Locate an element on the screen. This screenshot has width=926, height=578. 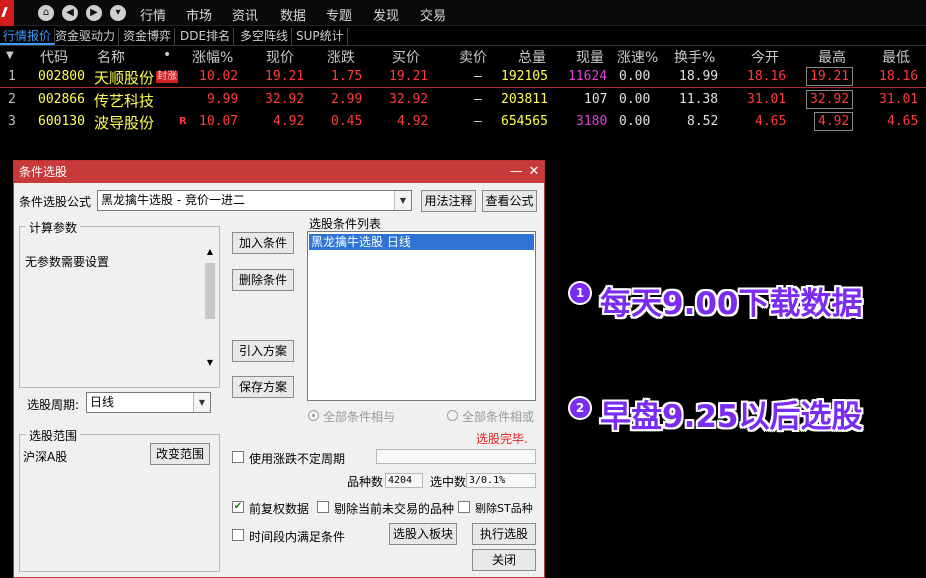
dropdown-icon: ▾ is located at coordinates (118, 13).